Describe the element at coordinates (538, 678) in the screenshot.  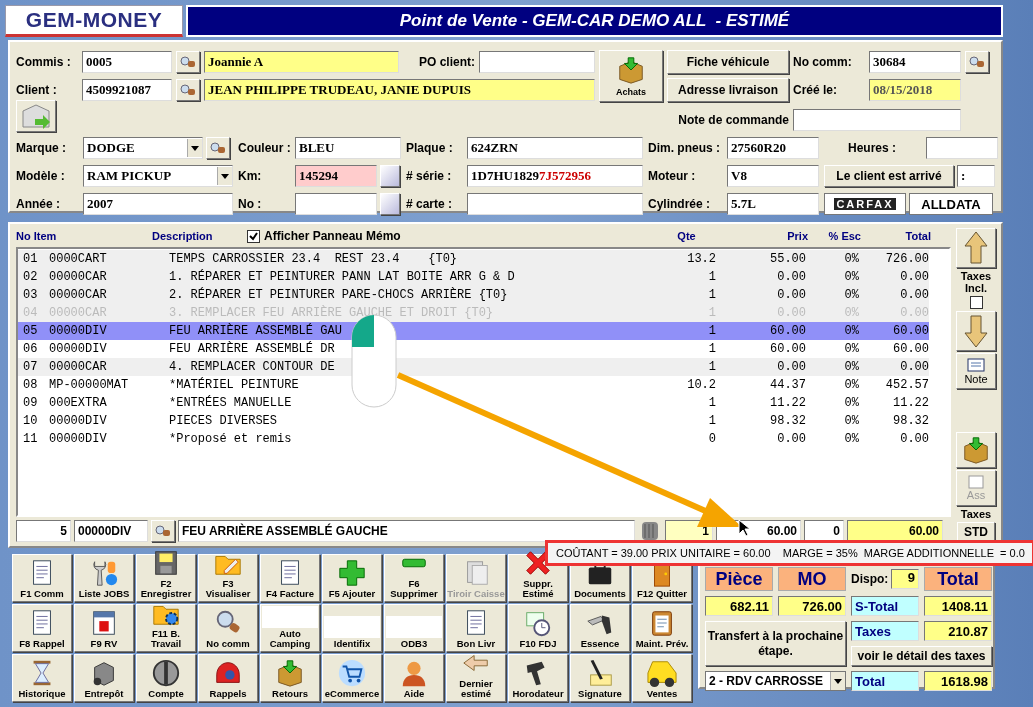
I see `toolbar-button: Horodateur` at that location.